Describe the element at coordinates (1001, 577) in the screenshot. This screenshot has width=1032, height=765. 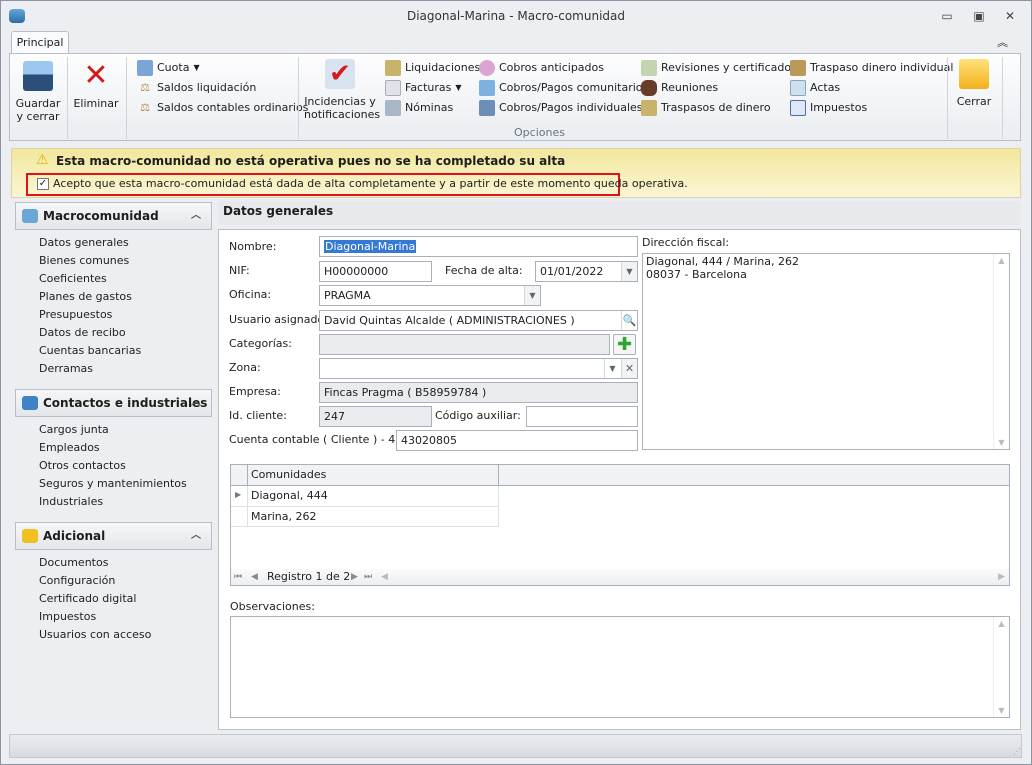
I see `scroll-right-icon: ▶` at that location.